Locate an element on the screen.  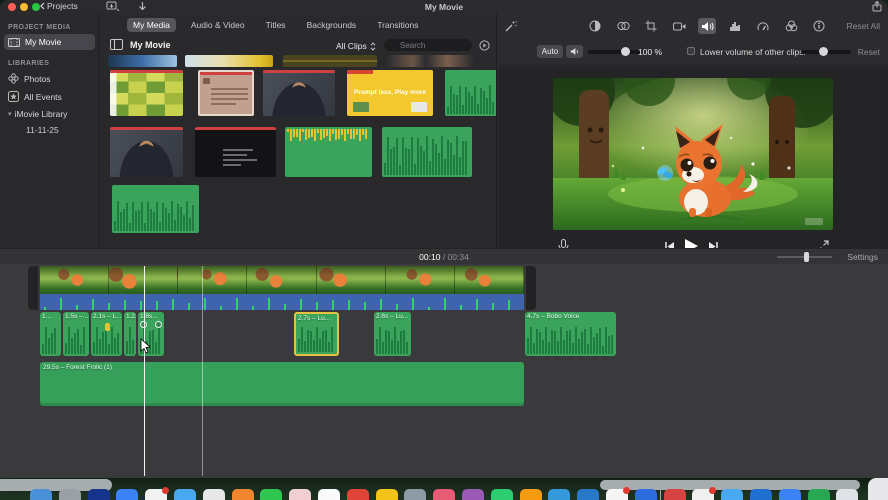
fade-handle is located at coordinates (158, 324).